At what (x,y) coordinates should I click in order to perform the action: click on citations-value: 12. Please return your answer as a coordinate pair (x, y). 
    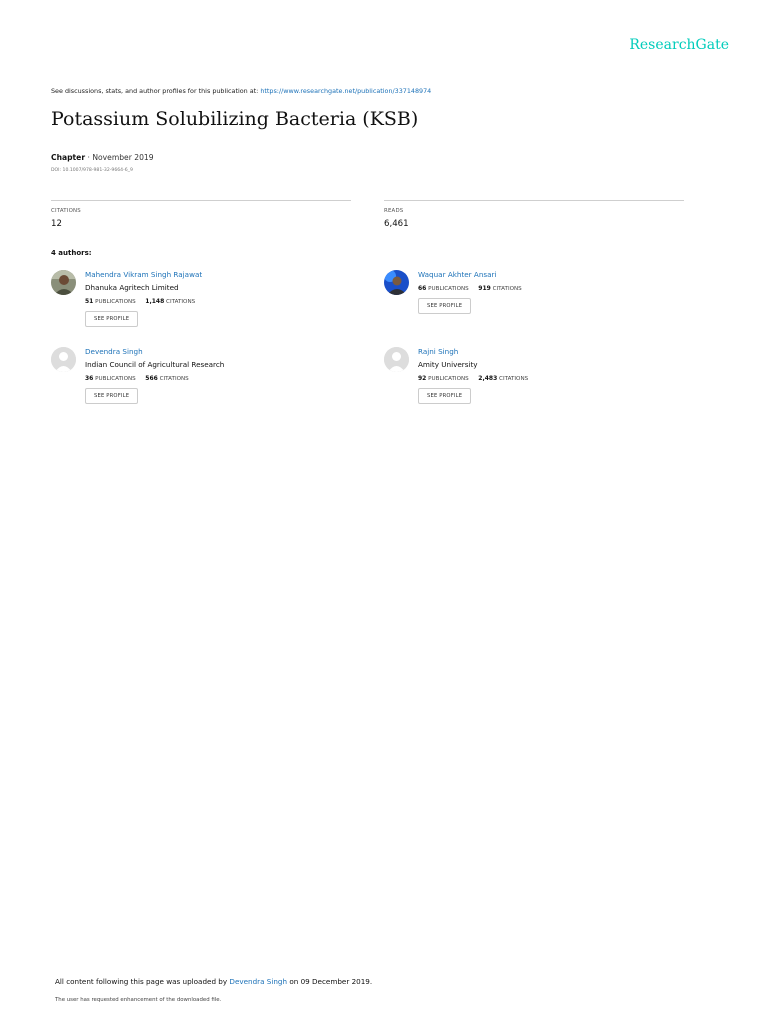
    Looking at the image, I should click on (56, 224).